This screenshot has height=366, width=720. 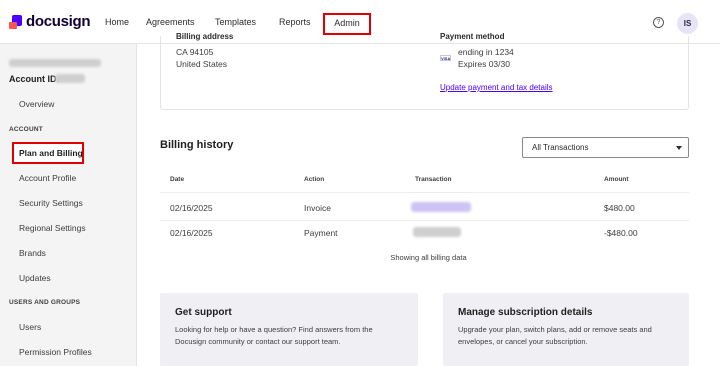 I want to click on help-icon: ?, so click(x=658, y=22).